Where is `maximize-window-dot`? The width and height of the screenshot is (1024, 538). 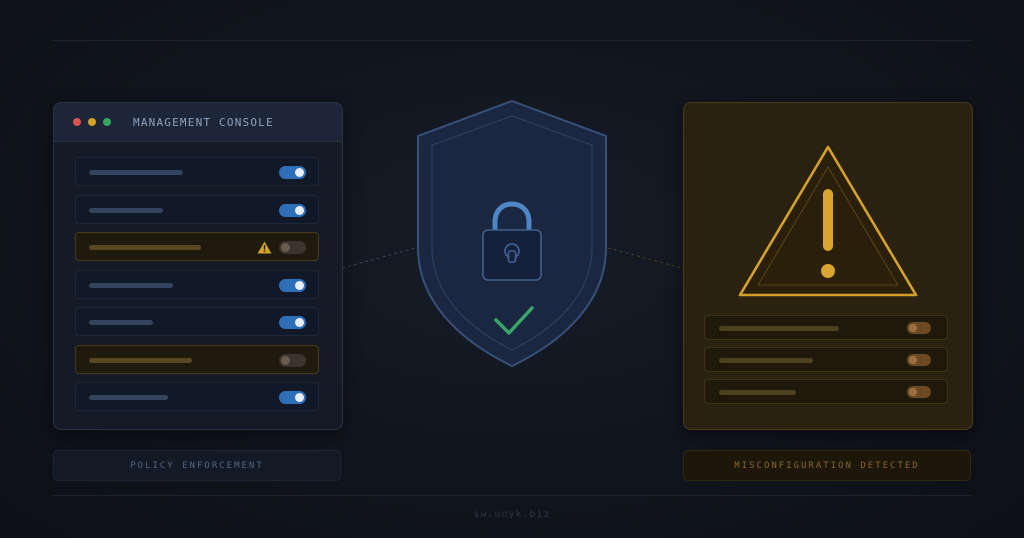 maximize-window-dot is located at coordinates (107, 122).